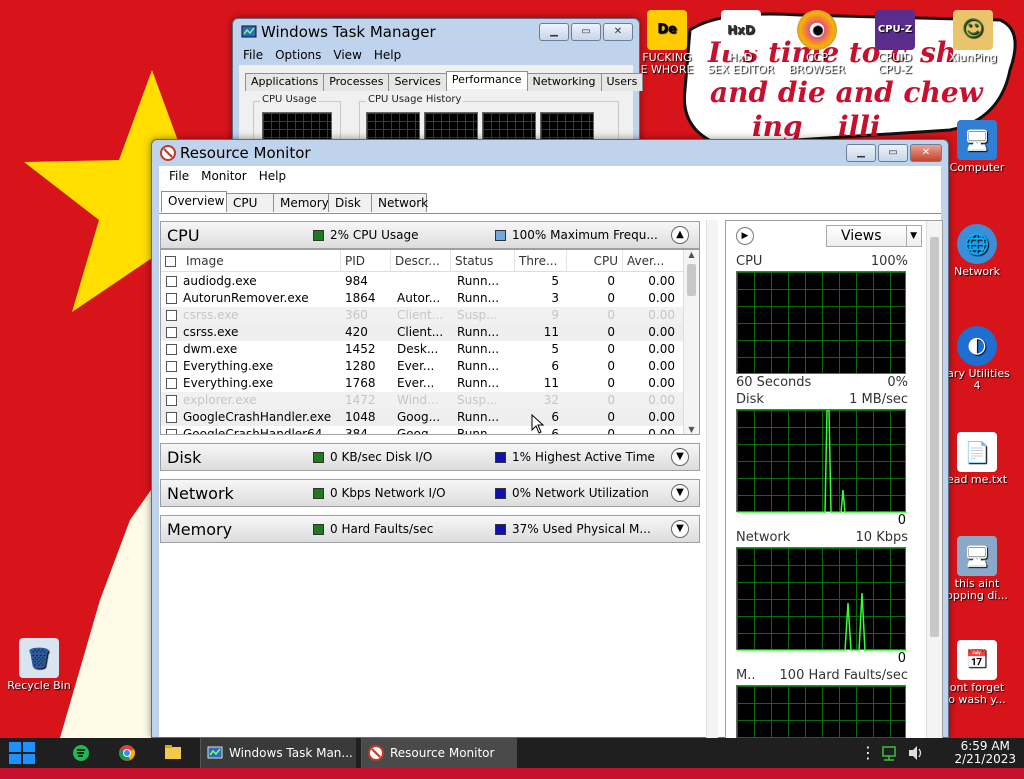 This screenshot has width=1024, height=779. Describe the element at coordinates (691, 342) in the screenshot. I see `vertical-scrollbar: ▲ ▼` at that location.